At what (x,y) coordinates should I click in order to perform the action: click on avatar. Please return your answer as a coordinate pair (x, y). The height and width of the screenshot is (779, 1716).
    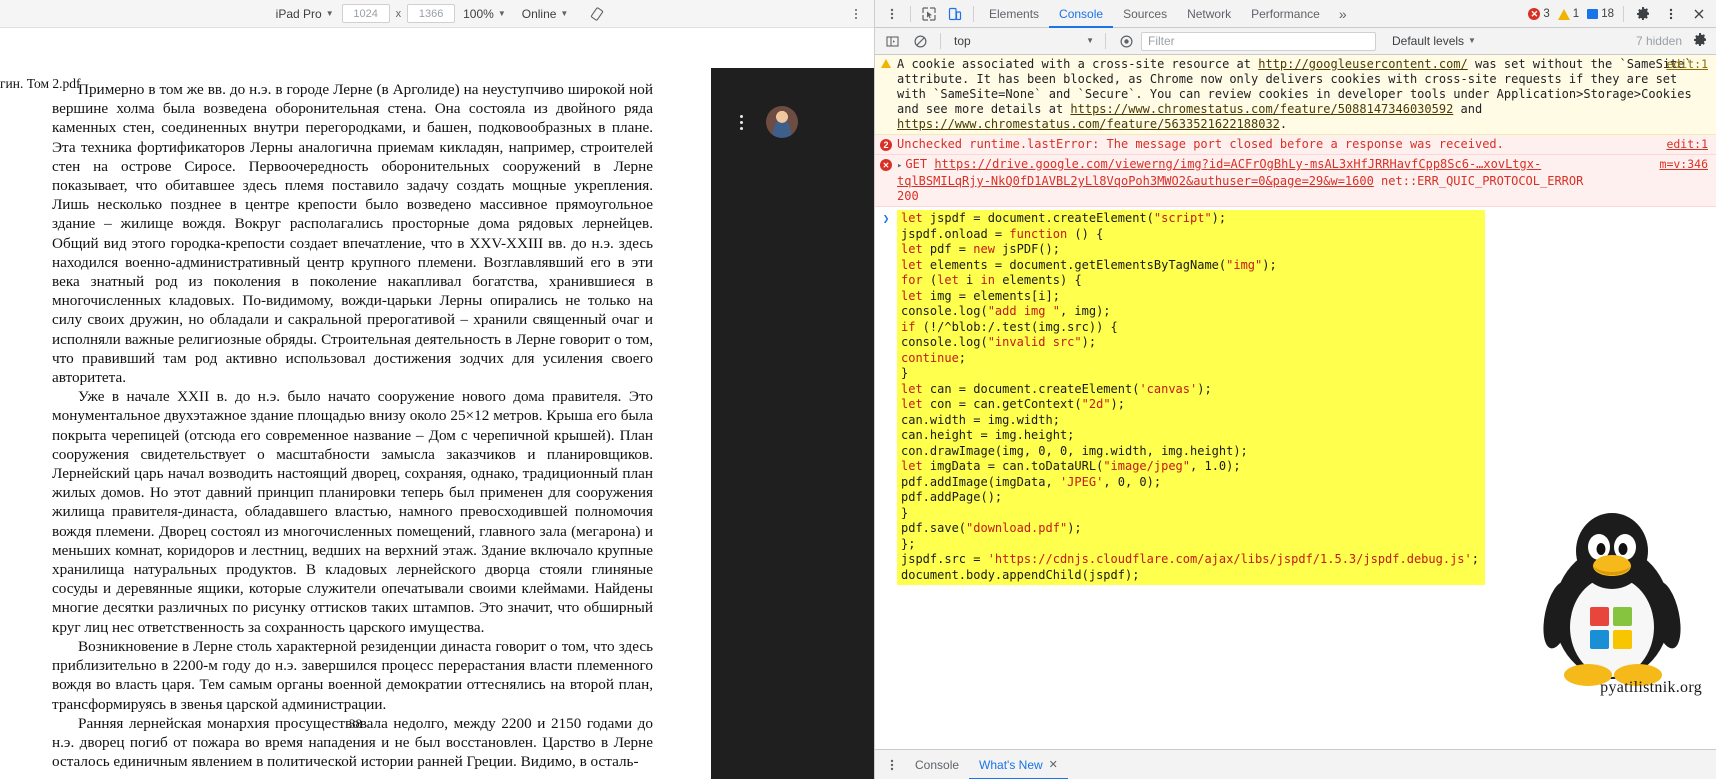
    Looking at the image, I should click on (782, 122).